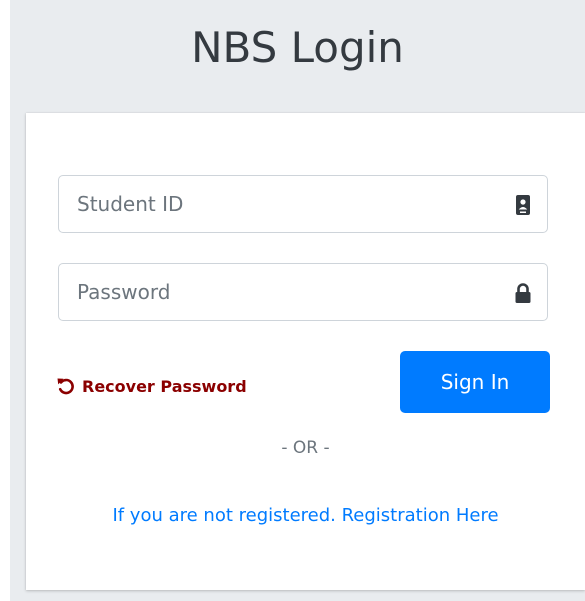 This screenshot has width=585, height=601. Describe the element at coordinates (297, 47) in the screenshot. I see `page-title: NBS Login` at that location.